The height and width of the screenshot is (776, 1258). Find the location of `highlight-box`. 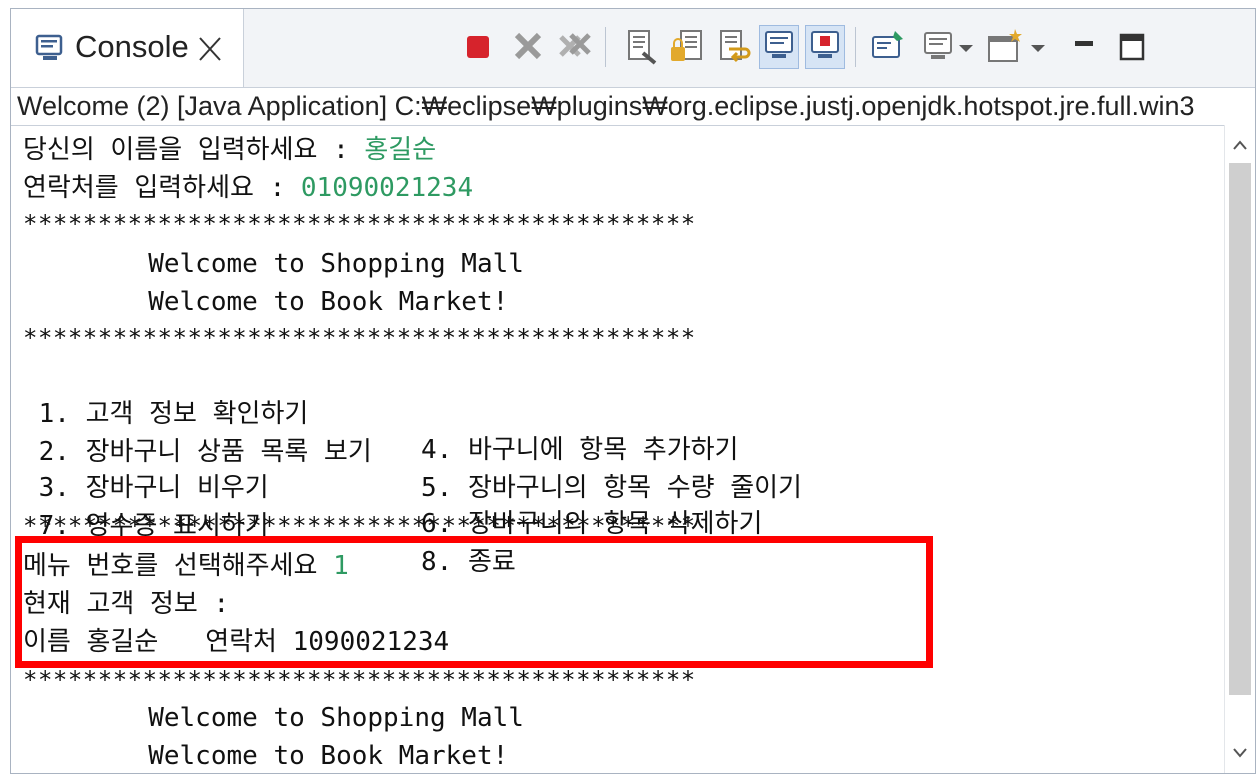

highlight-box is located at coordinates (474, 602).